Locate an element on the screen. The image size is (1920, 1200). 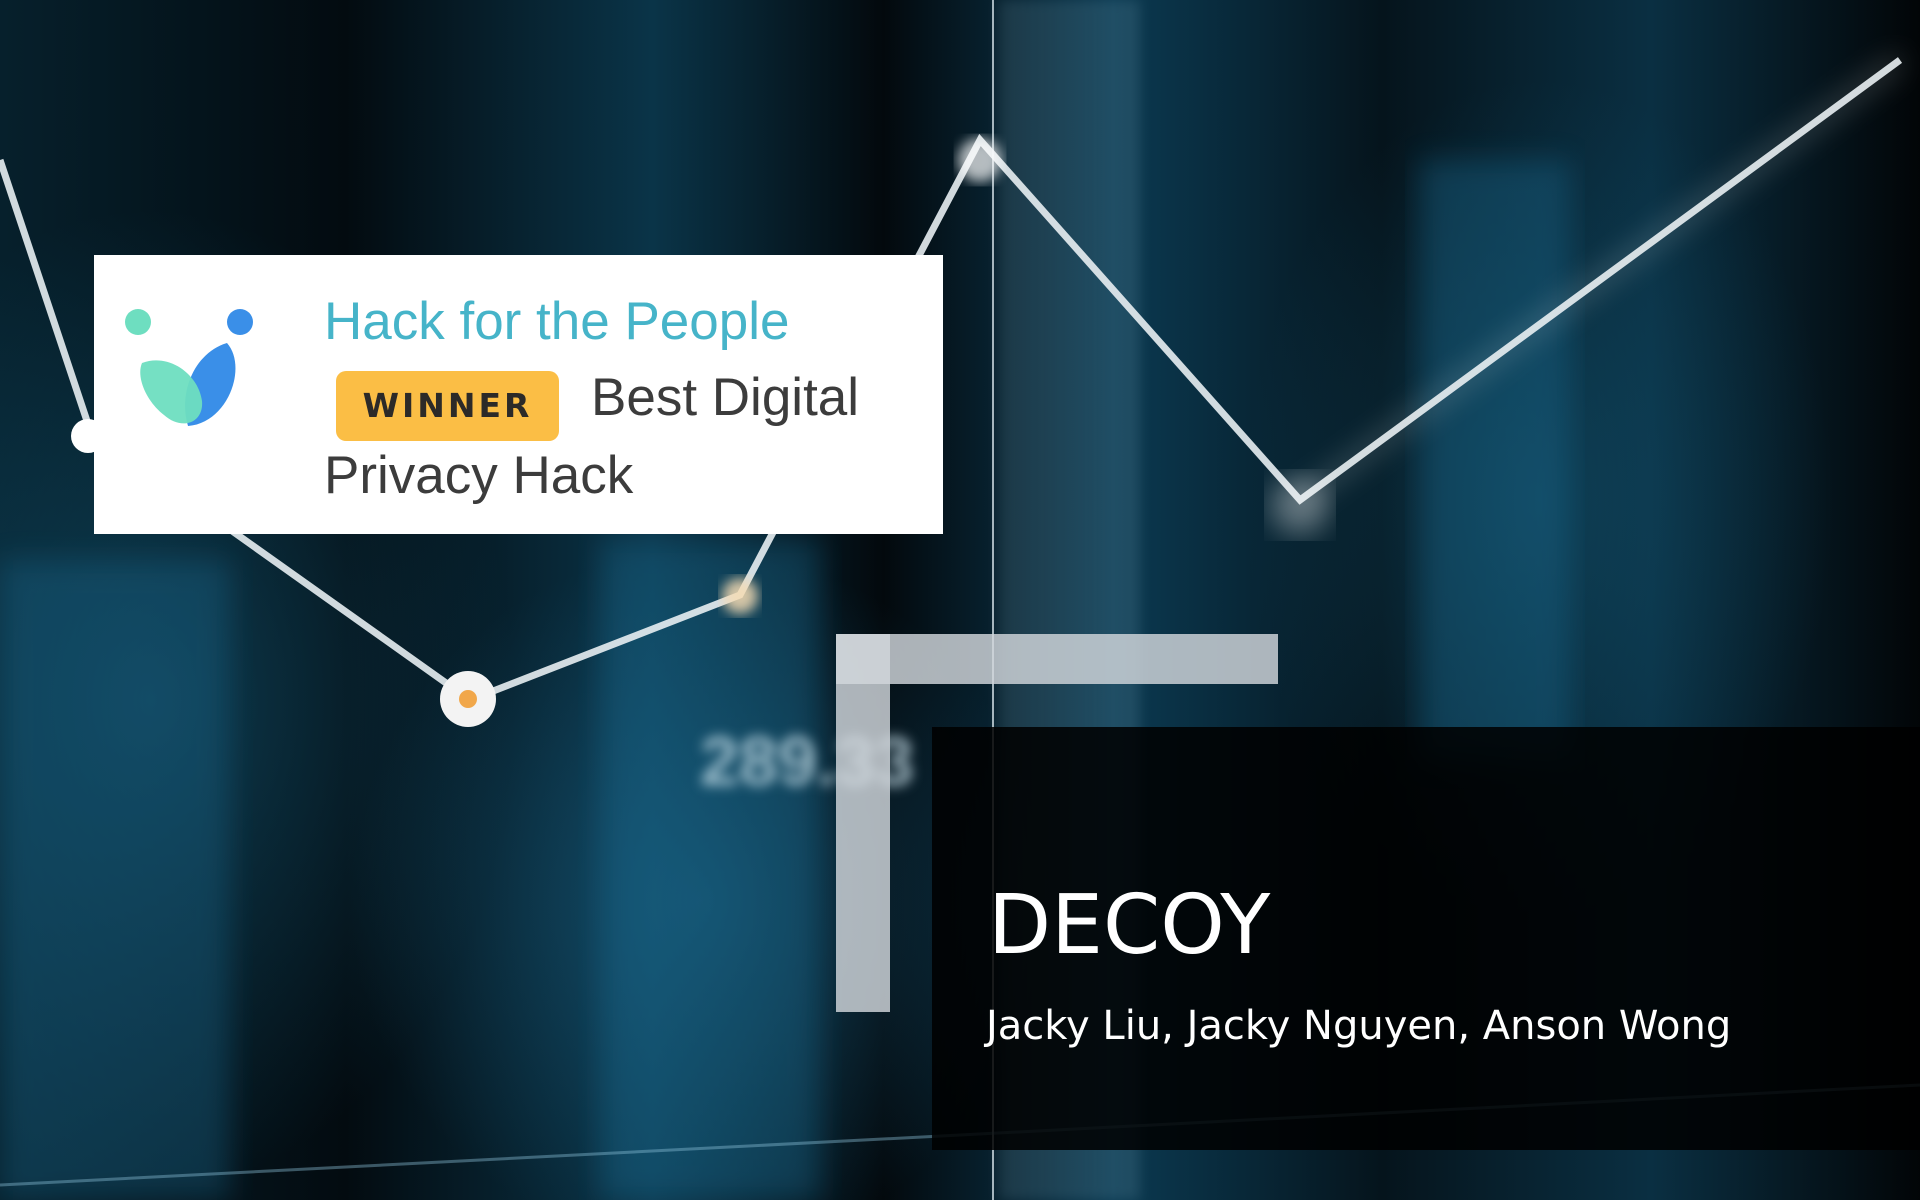
prize-name-line-1: Best Digital is located at coordinates (725, 397).